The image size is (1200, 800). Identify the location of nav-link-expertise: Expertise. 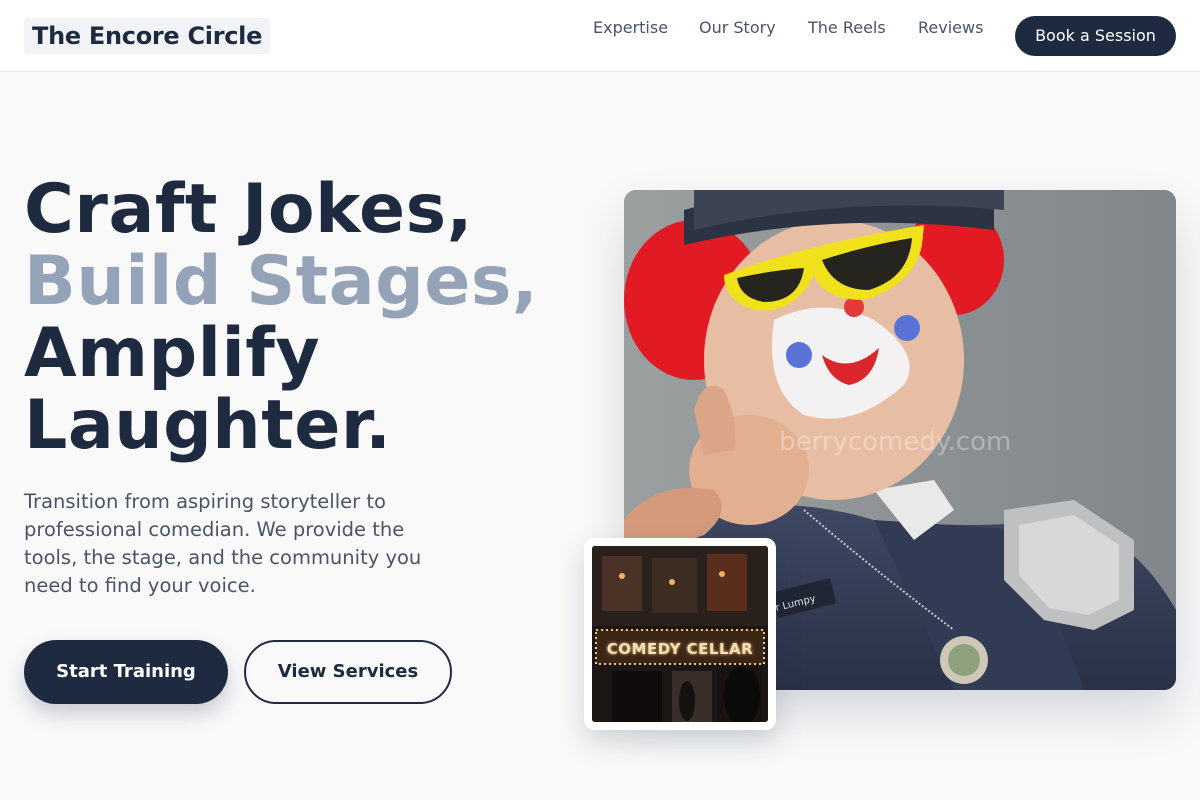
(630, 28).